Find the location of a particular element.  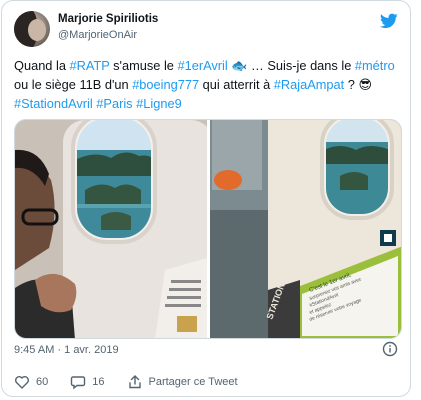

twitter-bird-icon is located at coordinates (389, 21).